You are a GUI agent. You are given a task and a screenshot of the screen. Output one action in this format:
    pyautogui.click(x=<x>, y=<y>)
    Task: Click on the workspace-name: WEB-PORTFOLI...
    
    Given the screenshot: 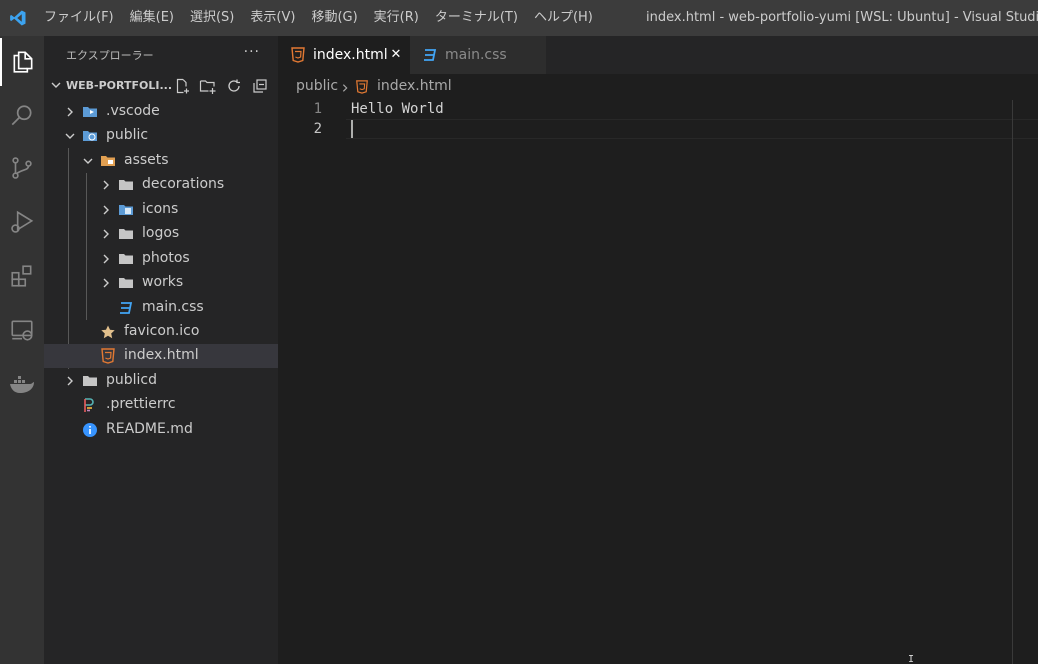 What is the action you would take?
    pyautogui.click(x=119, y=85)
    